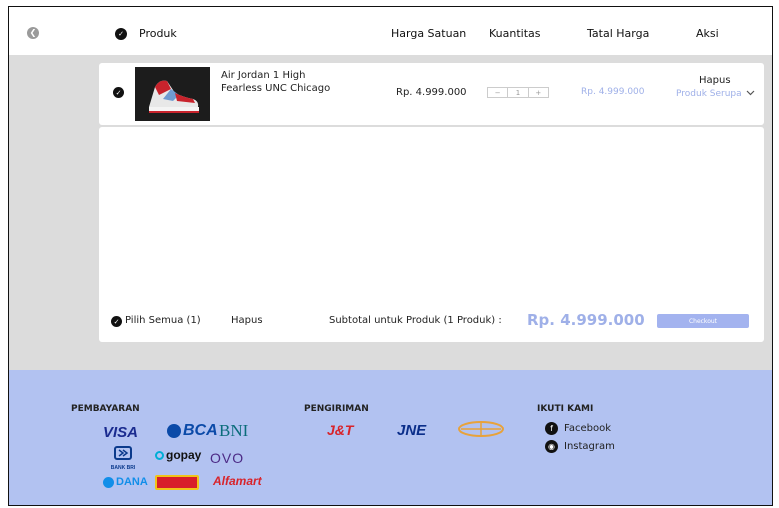  I want to click on chevron-down-icon, so click(750, 93).